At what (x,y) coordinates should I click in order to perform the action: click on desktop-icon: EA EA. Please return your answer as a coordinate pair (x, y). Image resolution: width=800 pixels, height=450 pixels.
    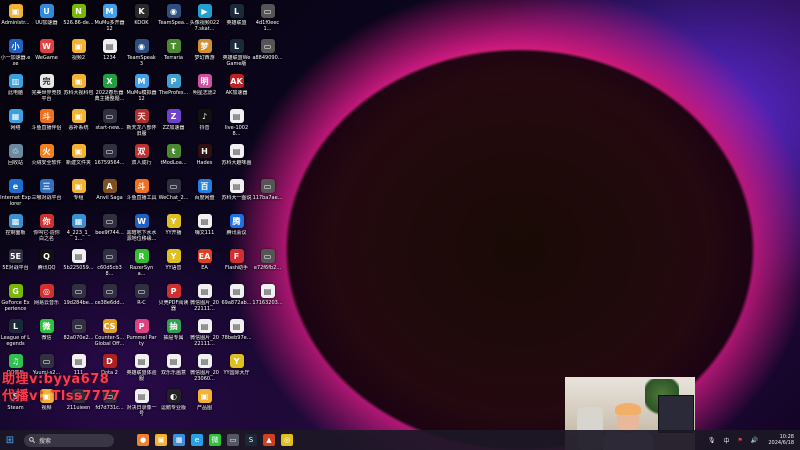
    Looking at the image, I should click on (204, 265).